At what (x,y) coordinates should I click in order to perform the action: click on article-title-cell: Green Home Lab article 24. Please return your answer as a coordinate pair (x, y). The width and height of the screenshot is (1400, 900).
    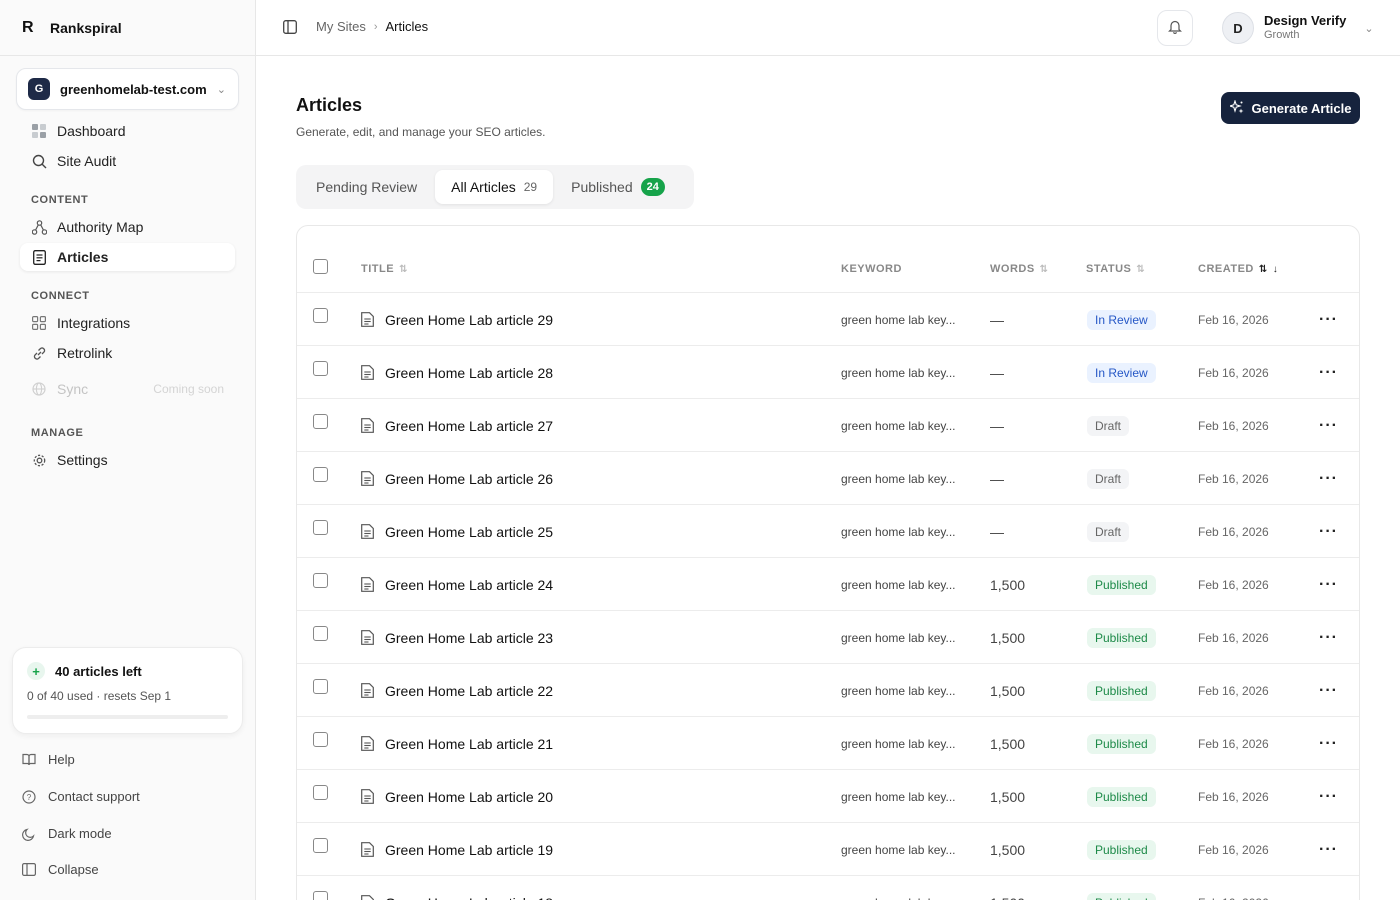
    Looking at the image, I should click on (457, 584).